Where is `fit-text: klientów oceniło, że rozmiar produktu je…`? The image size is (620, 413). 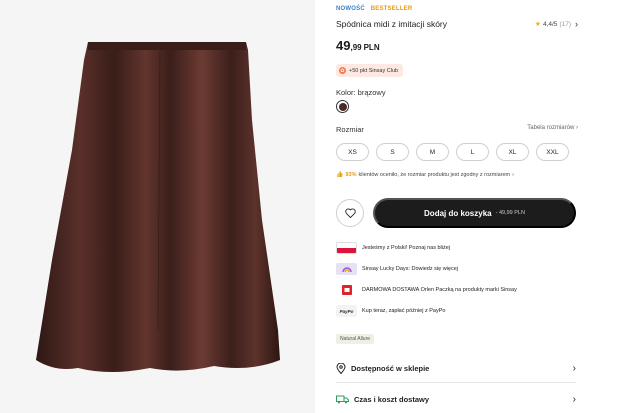
fit-text: klientów oceniło, że rozmiar produktu je… is located at coordinates (434, 174).